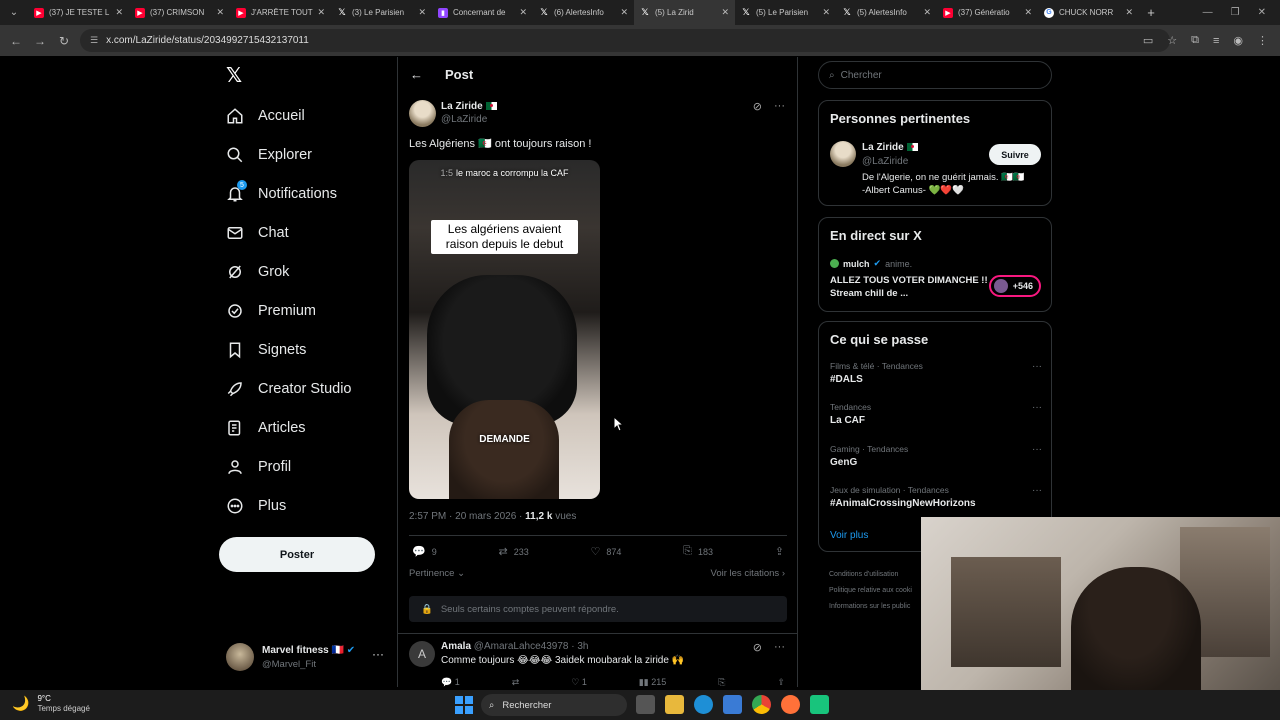 The width and height of the screenshot is (1280, 720). What do you see at coordinates (579, 682) in the screenshot?
I see `reply-like-button: ♡ 1` at bounding box center [579, 682].